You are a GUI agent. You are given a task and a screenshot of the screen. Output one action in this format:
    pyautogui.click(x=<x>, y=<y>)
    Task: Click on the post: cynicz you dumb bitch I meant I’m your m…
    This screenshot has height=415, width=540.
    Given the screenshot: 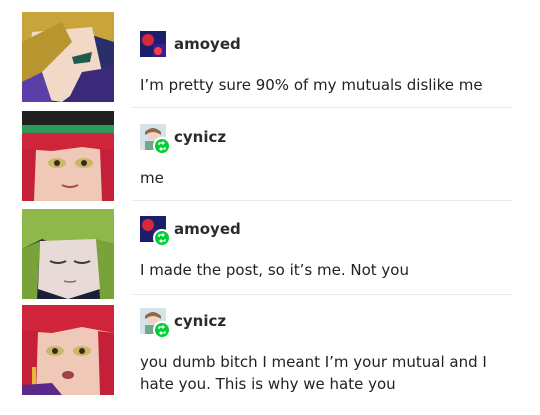 What is the action you would take?
    pyautogui.click(x=322, y=351)
    